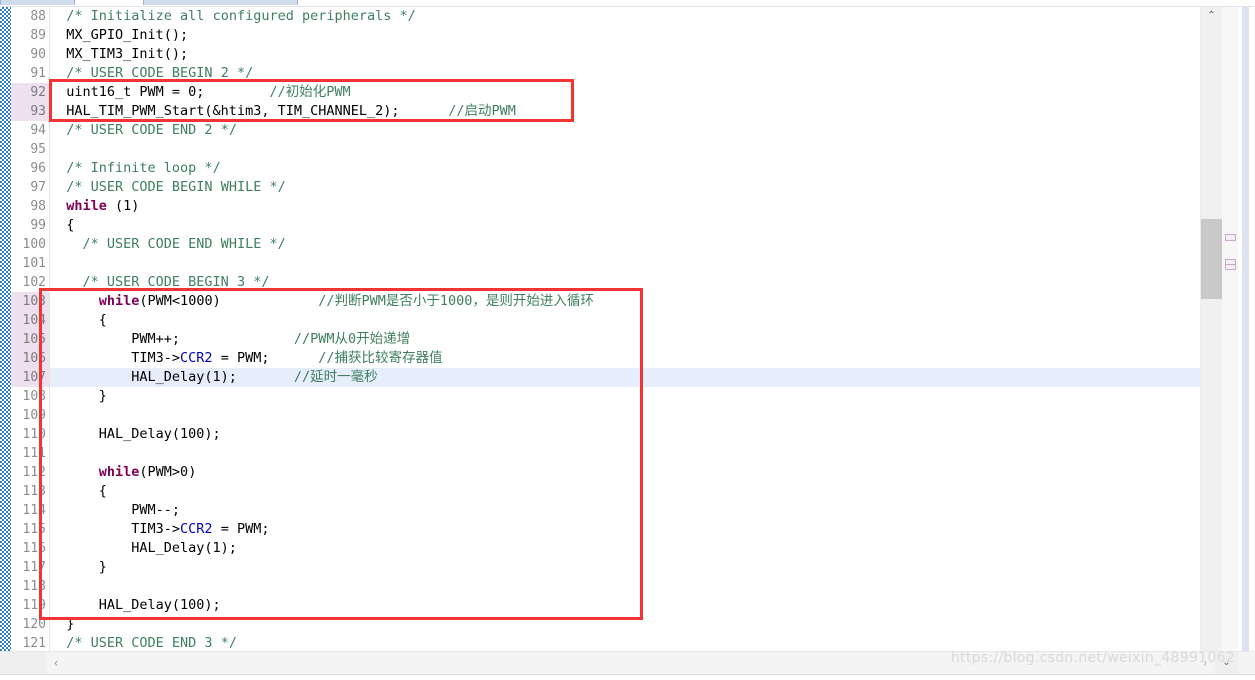 This screenshot has width=1255, height=680. I want to click on line-number: 108, so click(30, 396).